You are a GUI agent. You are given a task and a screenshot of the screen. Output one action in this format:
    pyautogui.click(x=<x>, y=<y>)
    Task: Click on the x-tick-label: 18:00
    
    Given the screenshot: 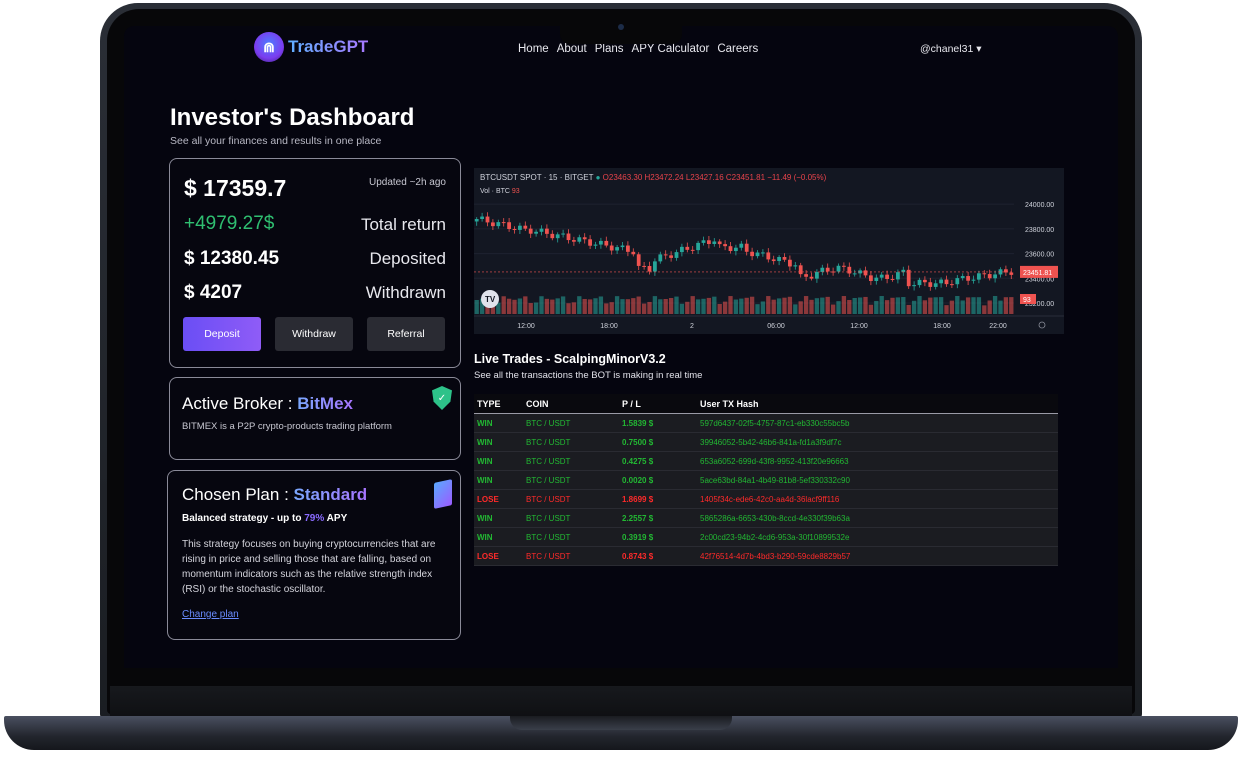 What is the action you would take?
    pyautogui.click(x=942, y=326)
    